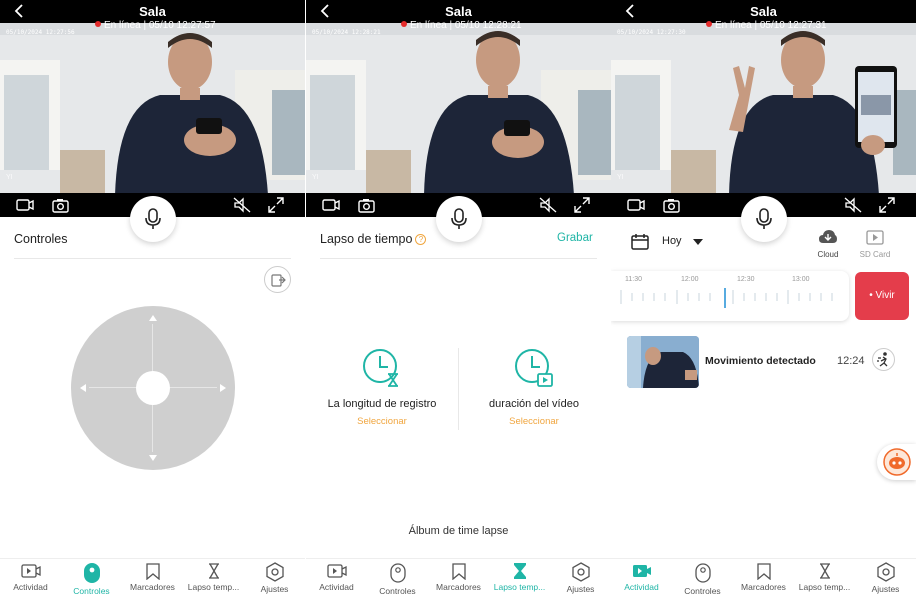 The image size is (916, 600). Describe the element at coordinates (404, 24) in the screenshot. I see `status-dot-icon` at that location.